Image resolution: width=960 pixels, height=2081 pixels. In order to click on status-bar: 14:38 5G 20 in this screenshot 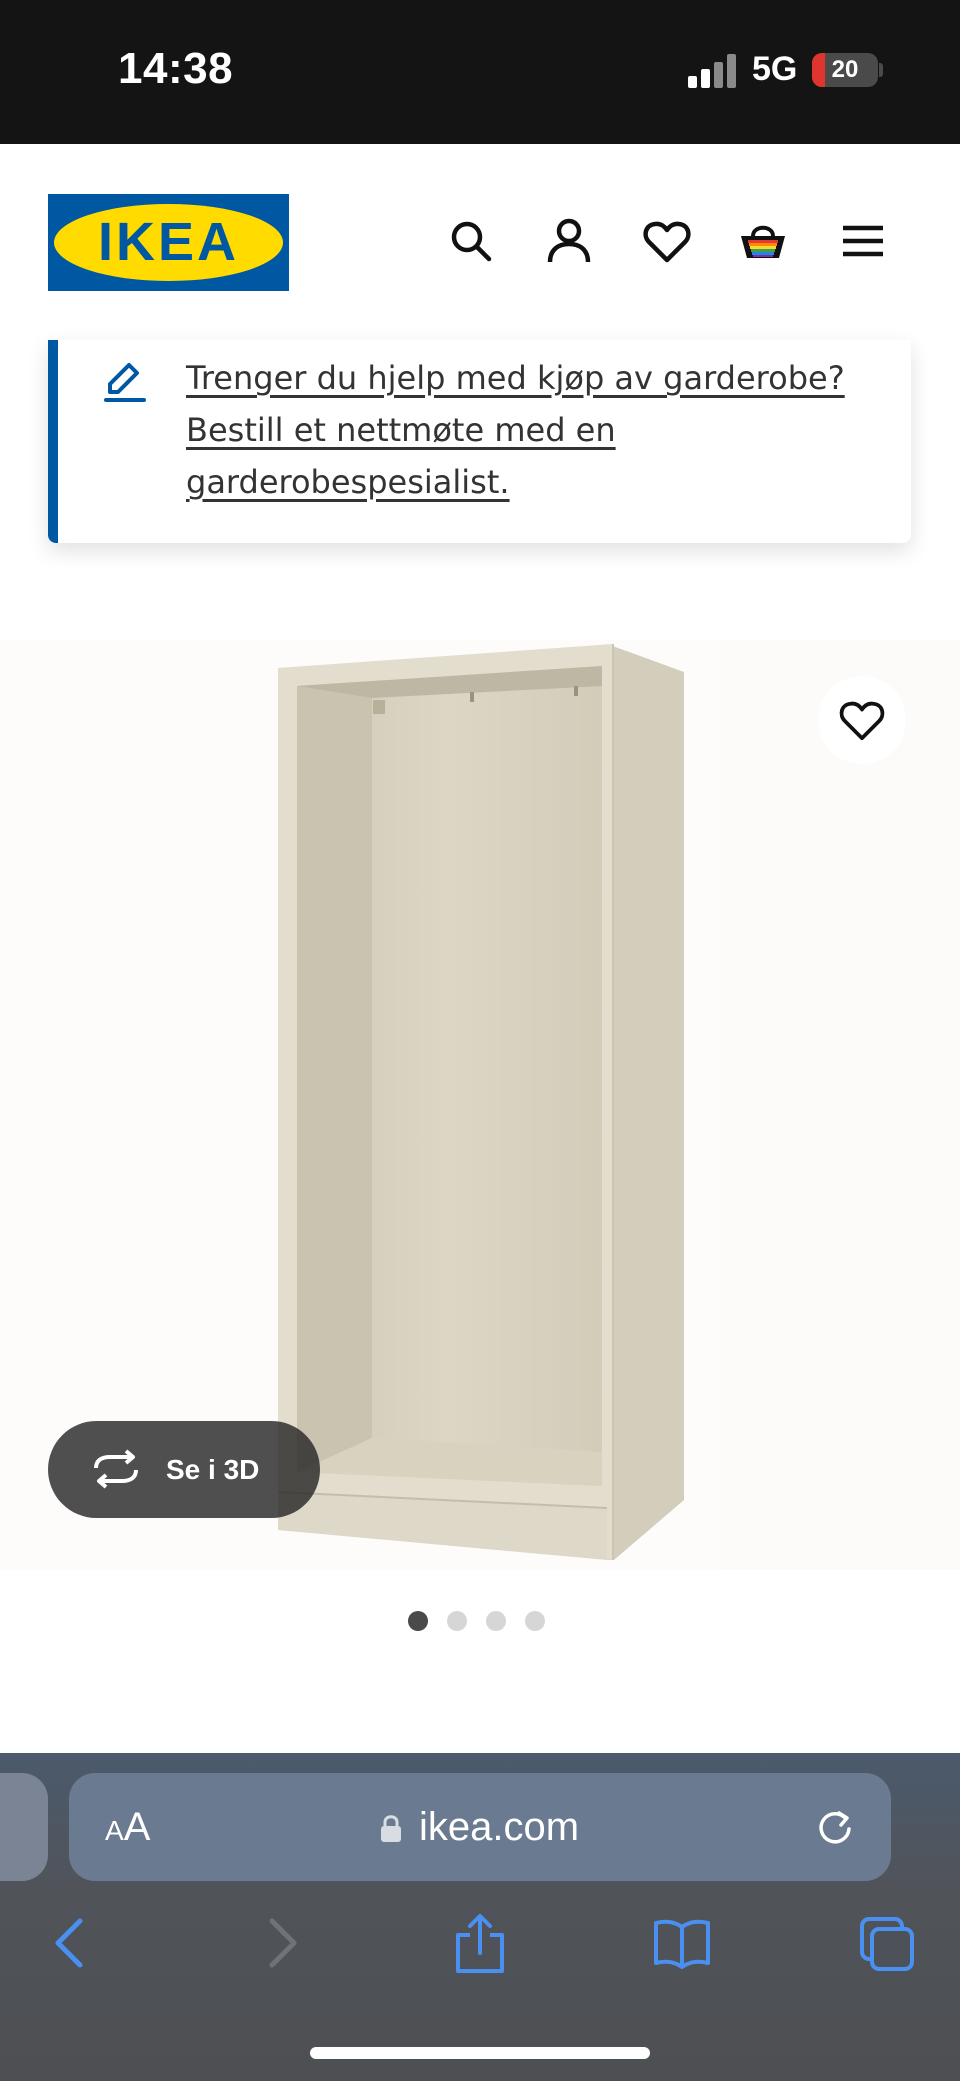, I will do `click(480, 72)`.